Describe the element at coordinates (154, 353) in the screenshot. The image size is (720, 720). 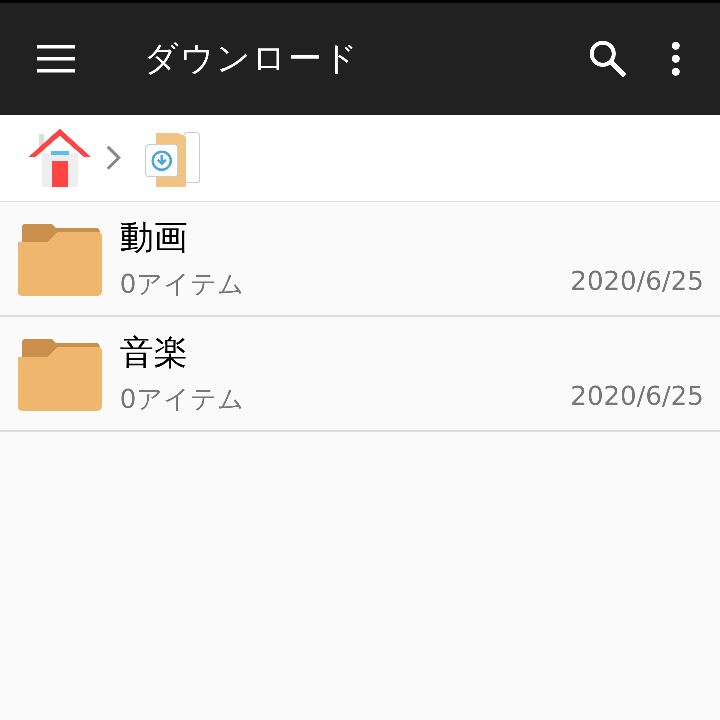
I see `folder-name: 音楽` at that location.